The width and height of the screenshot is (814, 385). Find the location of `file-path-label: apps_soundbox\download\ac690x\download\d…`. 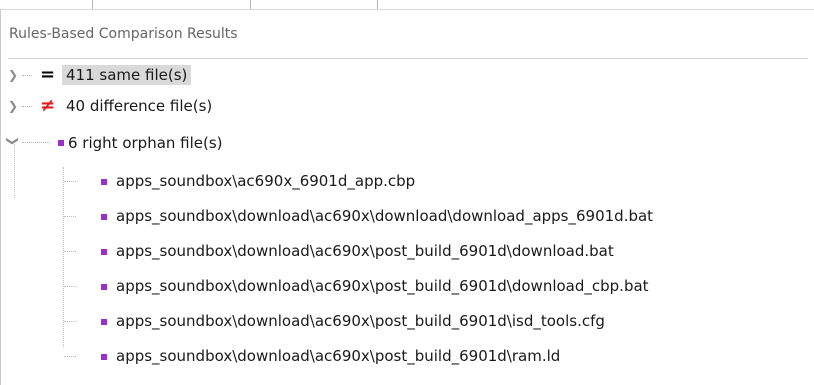

file-path-label: apps_soundbox\download\ac690x\download\d… is located at coordinates (384, 216).